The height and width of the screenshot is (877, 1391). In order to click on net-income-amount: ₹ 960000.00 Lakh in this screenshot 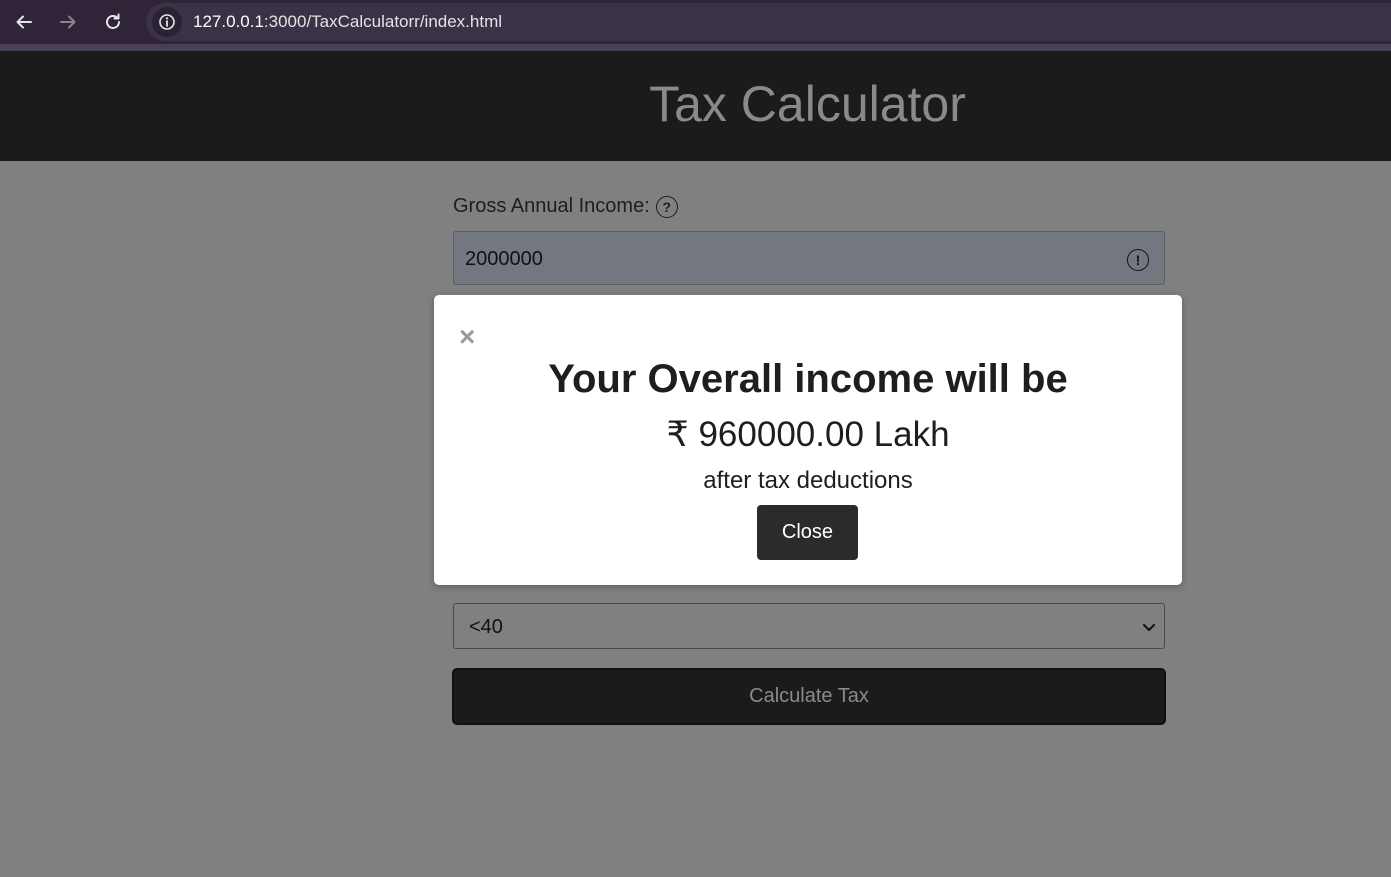, I will do `click(808, 434)`.